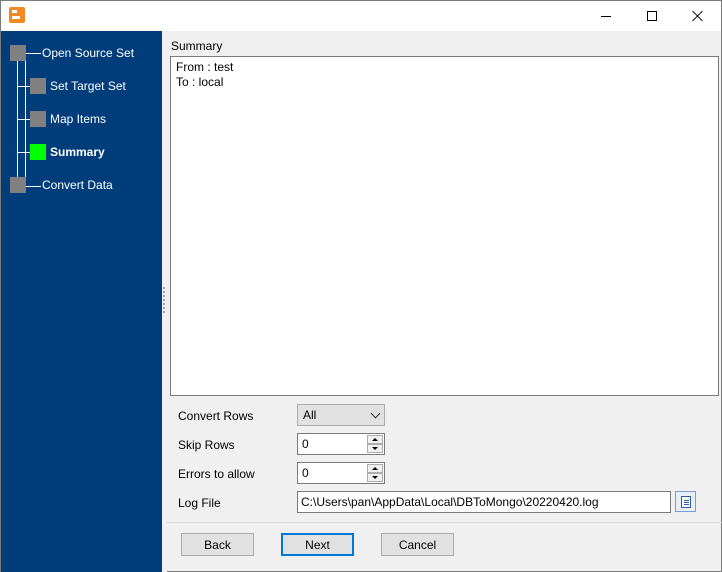 This screenshot has height=572, width=722. Describe the element at coordinates (341, 415) in the screenshot. I see `convert-rows-select: All` at that location.